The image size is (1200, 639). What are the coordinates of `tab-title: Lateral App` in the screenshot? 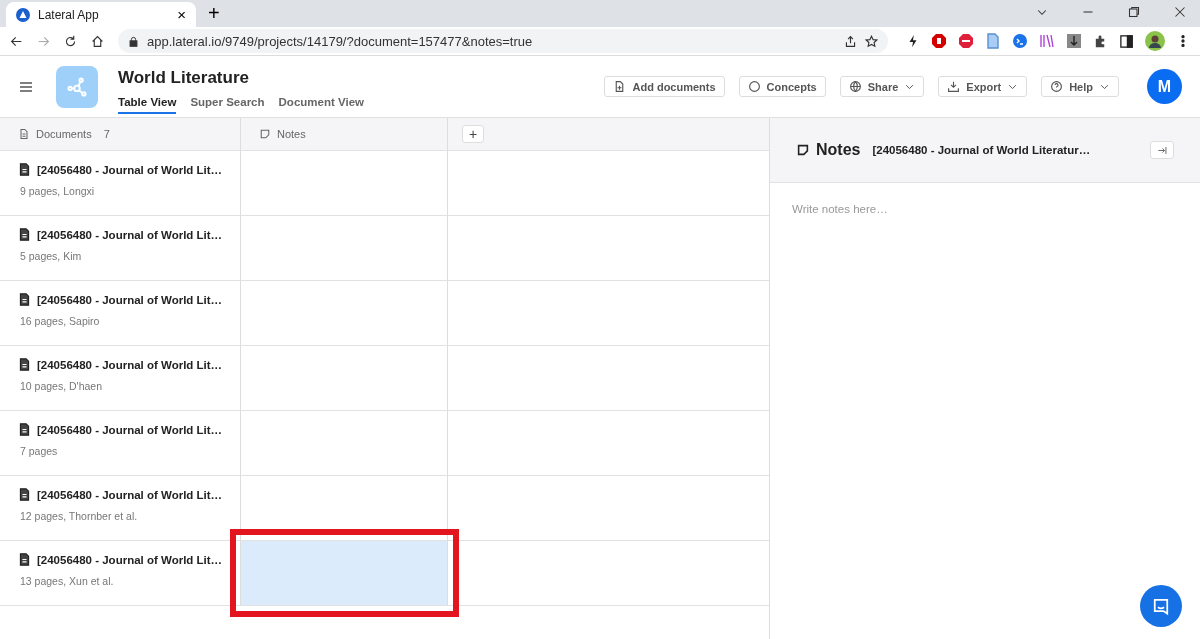 It's located at (69, 14).